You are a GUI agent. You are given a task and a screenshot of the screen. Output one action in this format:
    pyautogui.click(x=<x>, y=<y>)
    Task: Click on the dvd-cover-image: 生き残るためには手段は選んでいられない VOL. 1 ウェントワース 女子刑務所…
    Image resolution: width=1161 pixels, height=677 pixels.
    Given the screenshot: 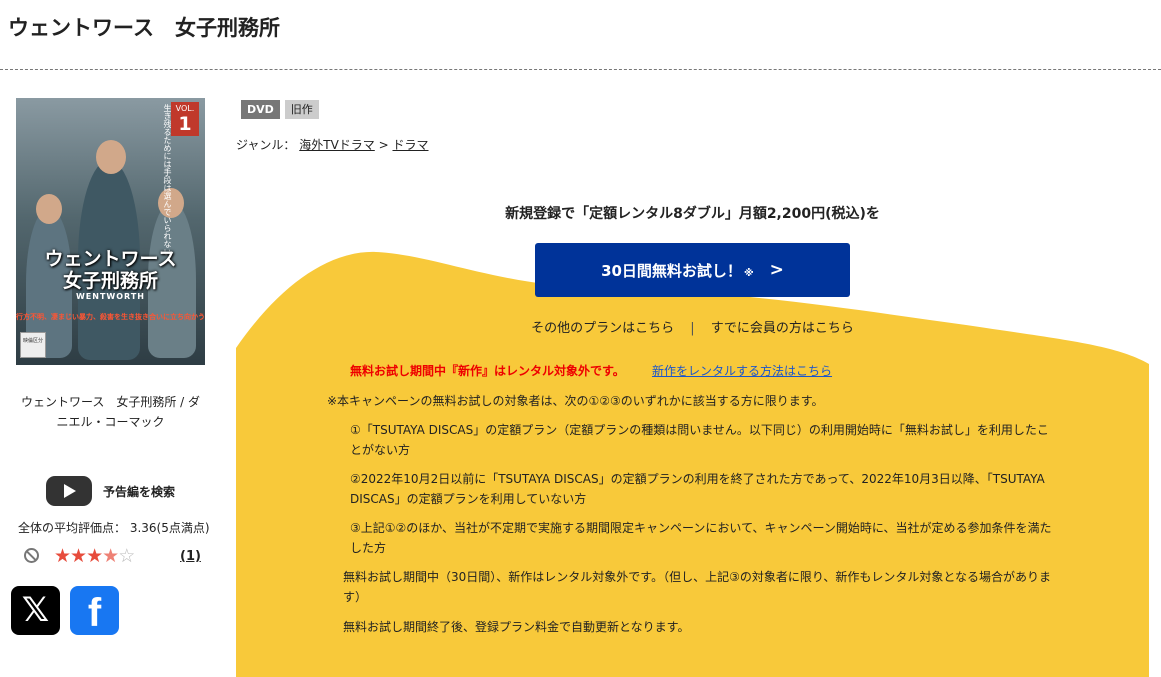 What is the action you would take?
    pyautogui.click(x=110, y=231)
    